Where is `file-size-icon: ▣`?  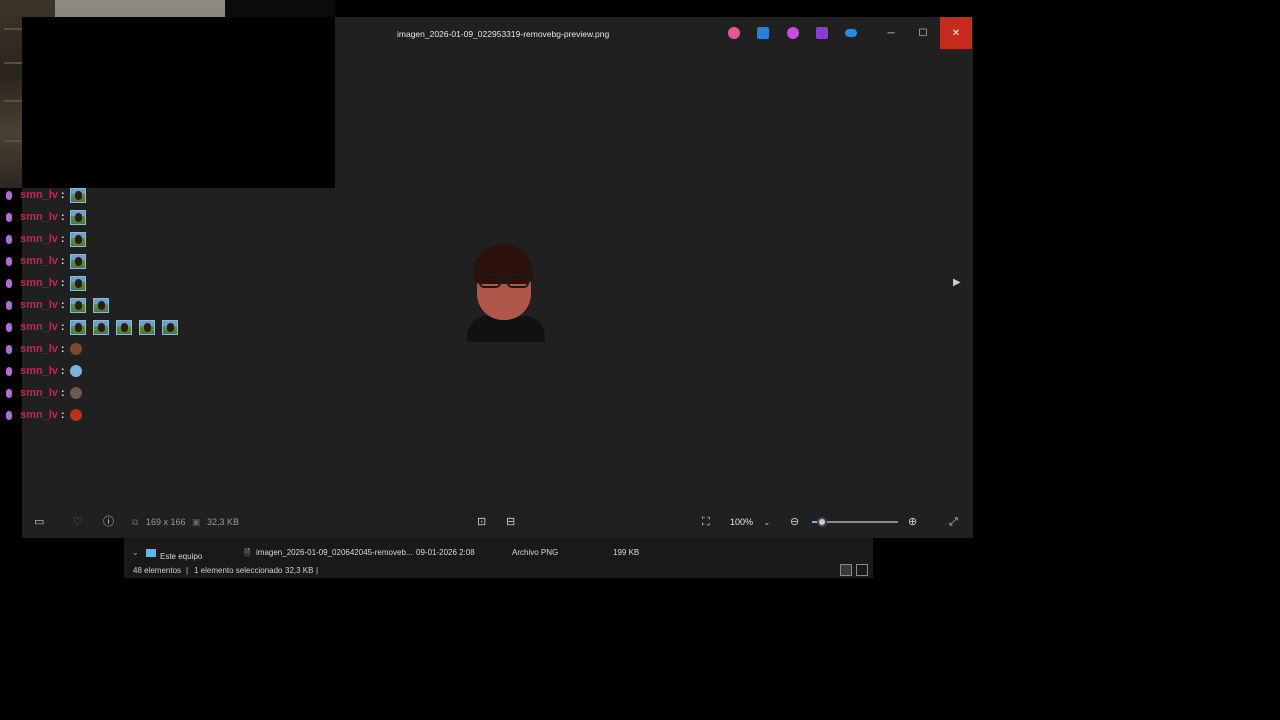 file-size-icon: ▣ is located at coordinates (196, 522).